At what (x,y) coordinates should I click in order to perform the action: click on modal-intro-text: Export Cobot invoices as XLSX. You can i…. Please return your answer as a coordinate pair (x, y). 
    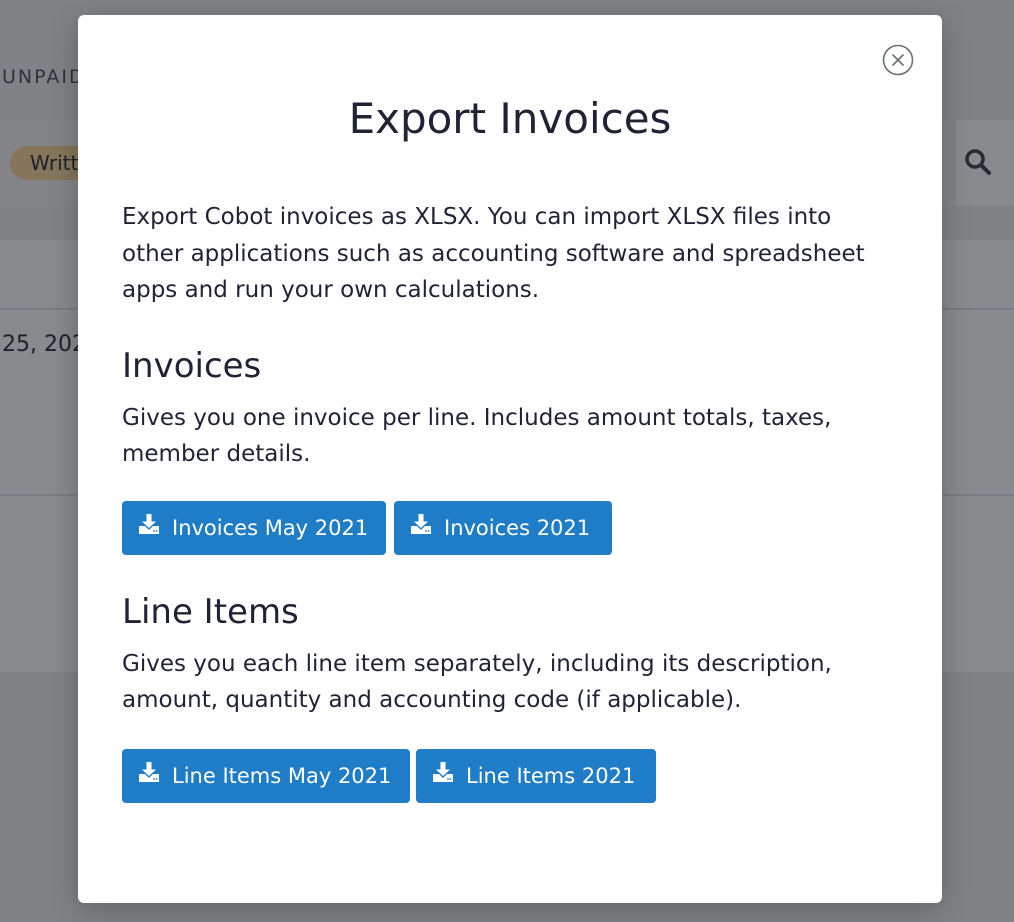
    Looking at the image, I should click on (493, 253).